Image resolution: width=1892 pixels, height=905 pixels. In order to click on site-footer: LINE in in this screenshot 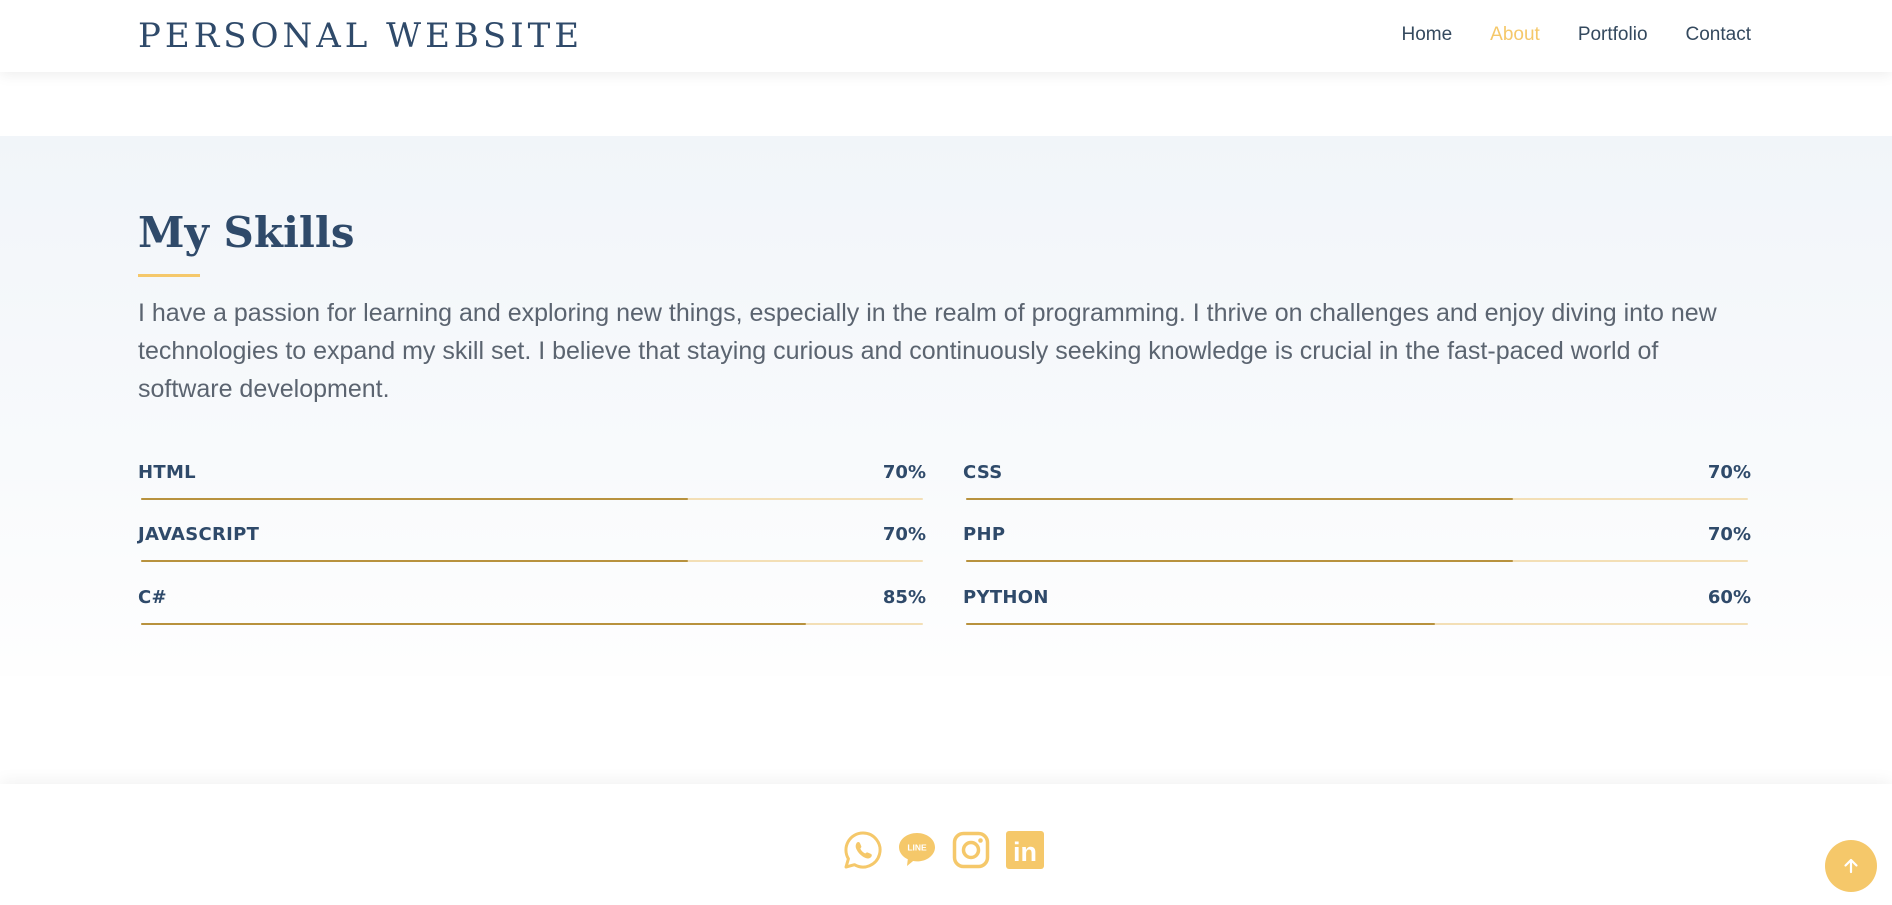, I will do `click(946, 844)`.